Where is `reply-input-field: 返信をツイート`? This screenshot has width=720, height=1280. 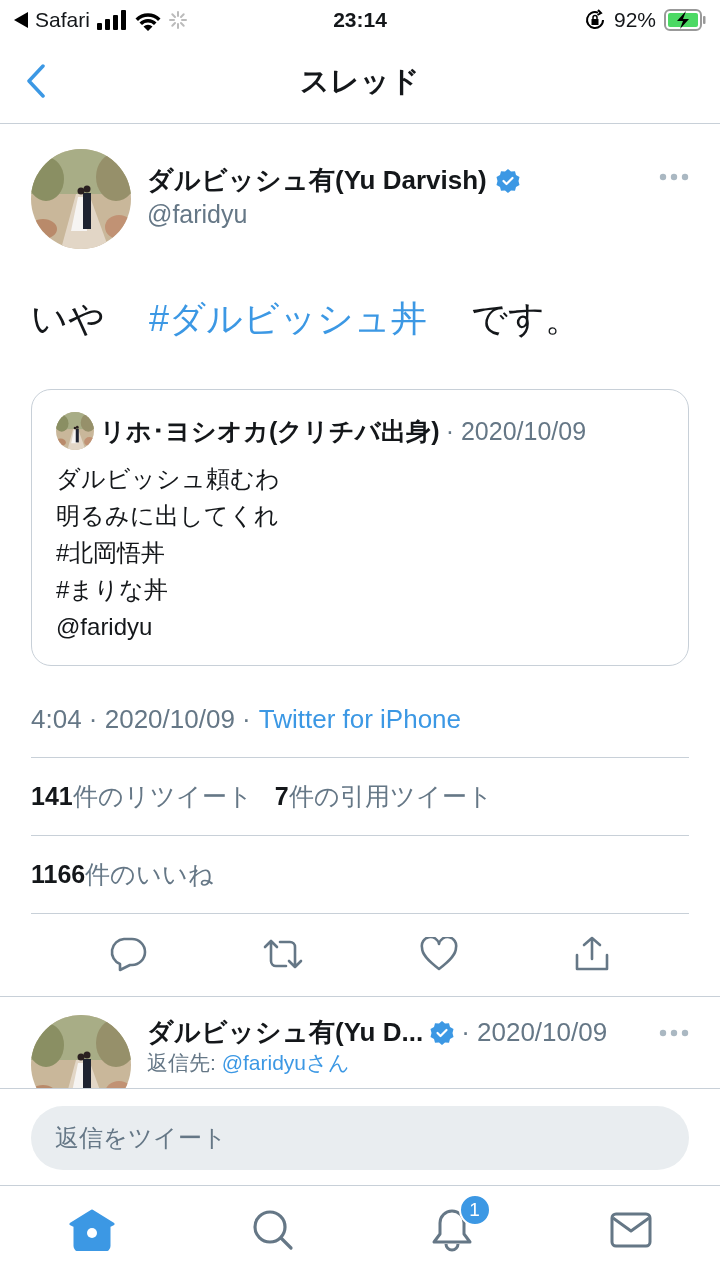 reply-input-field: 返信をツイート is located at coordinates (360, 1138).